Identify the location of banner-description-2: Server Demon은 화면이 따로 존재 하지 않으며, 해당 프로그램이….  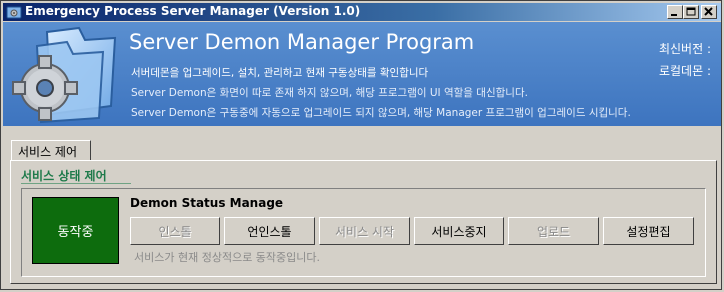
(329, 93).